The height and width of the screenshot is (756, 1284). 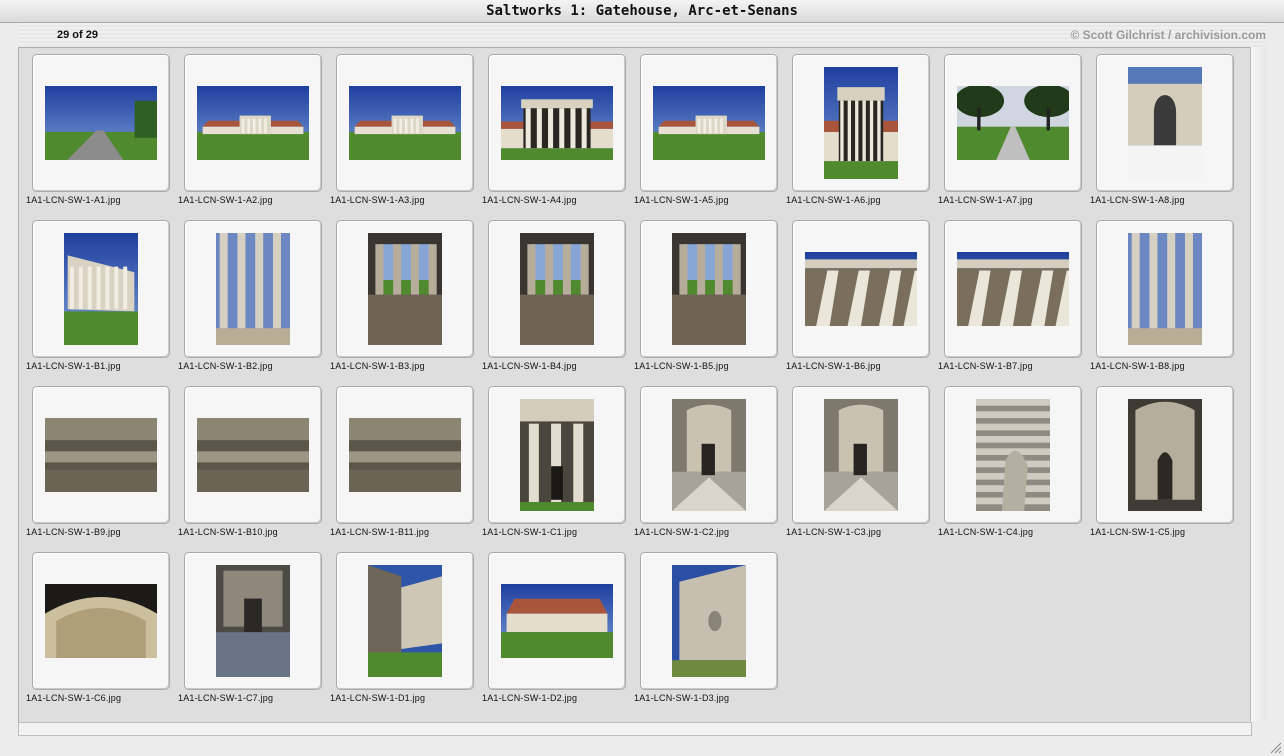 I want to click on thumbnail-tile: 1A1-LCN-SW-1-D3.jpg, so click(x=713, y=626).